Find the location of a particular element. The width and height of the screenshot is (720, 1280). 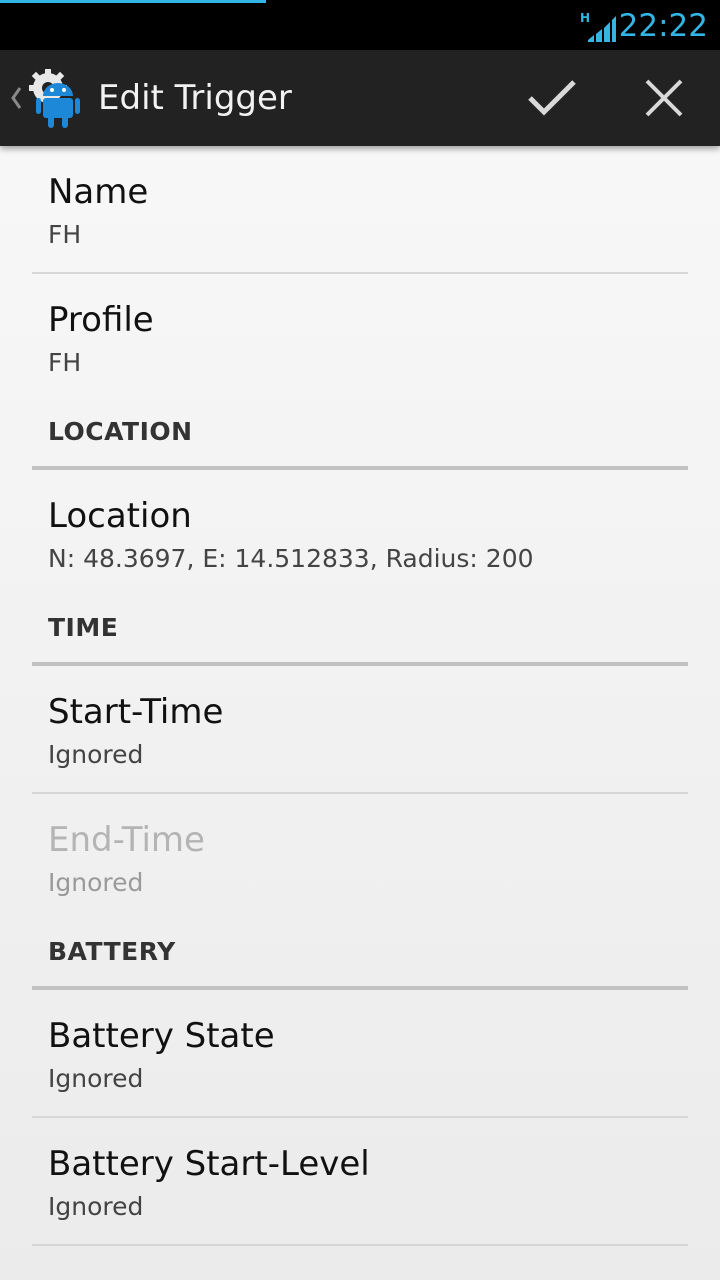

notification-indicator is located at coordinates (133, 1).